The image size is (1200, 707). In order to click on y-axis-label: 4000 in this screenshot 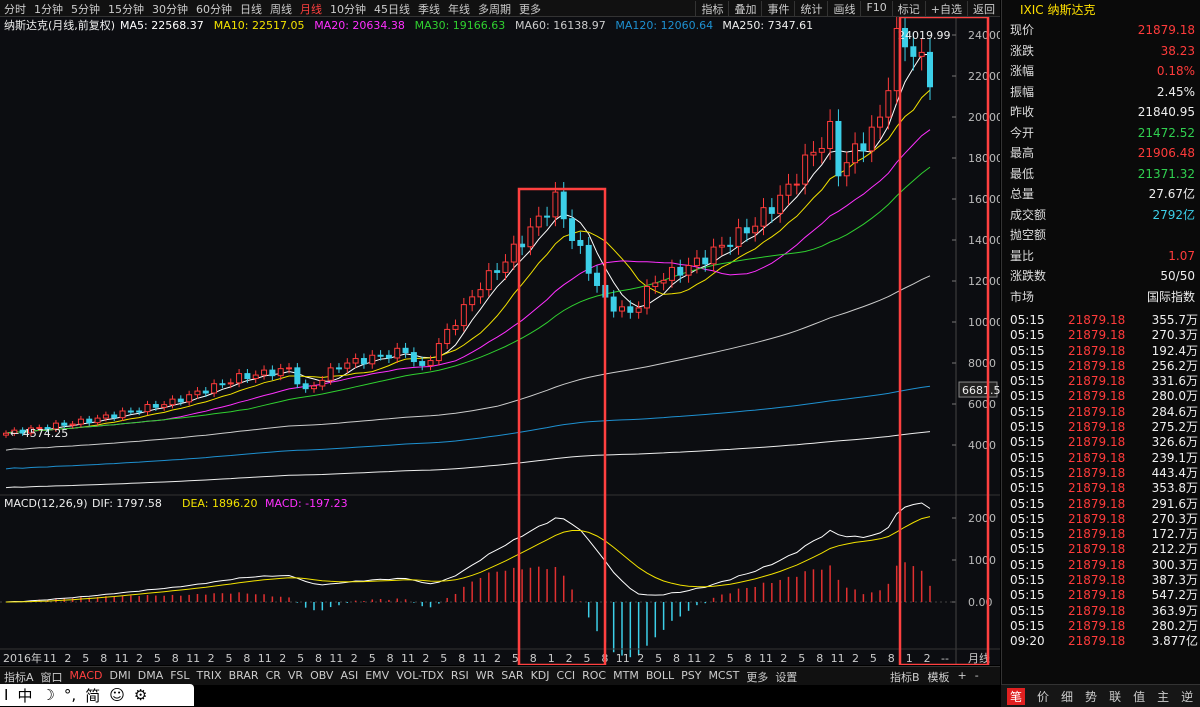, I will do `click(982, 445)`.